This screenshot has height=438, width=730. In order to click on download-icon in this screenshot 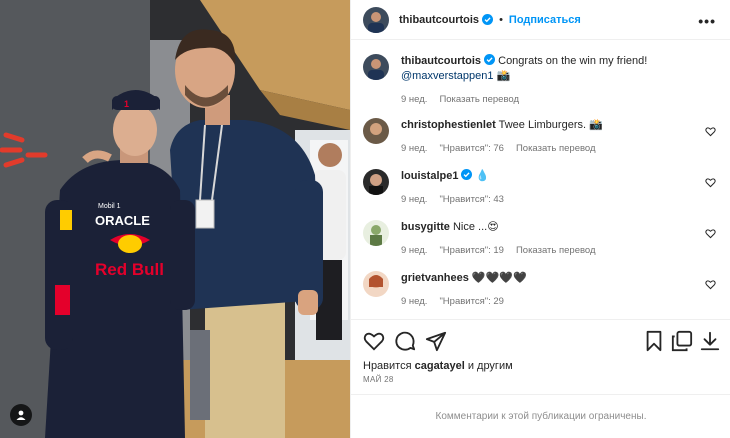, I will do `click(710, 341)`.